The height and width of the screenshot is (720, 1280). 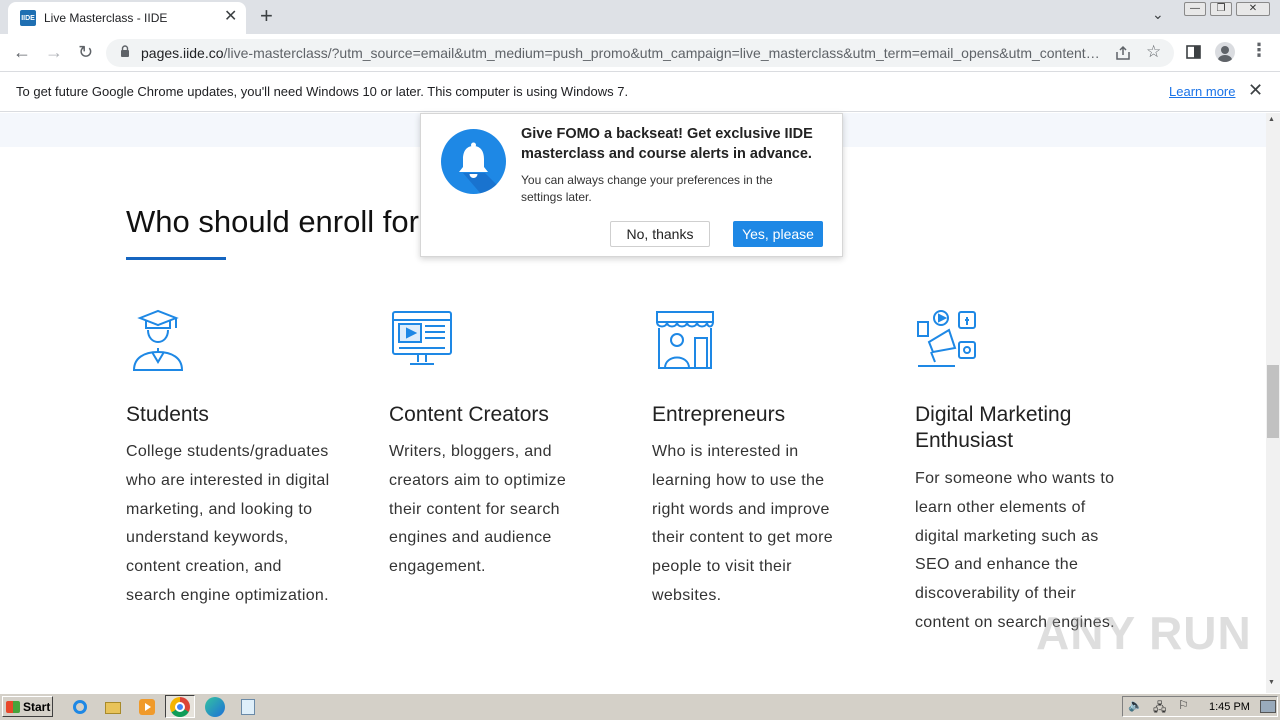 What do you see at coordinates (113, 707) in the screenshot?
I see `file-explorer-icon` at bounding box center [113, 707].